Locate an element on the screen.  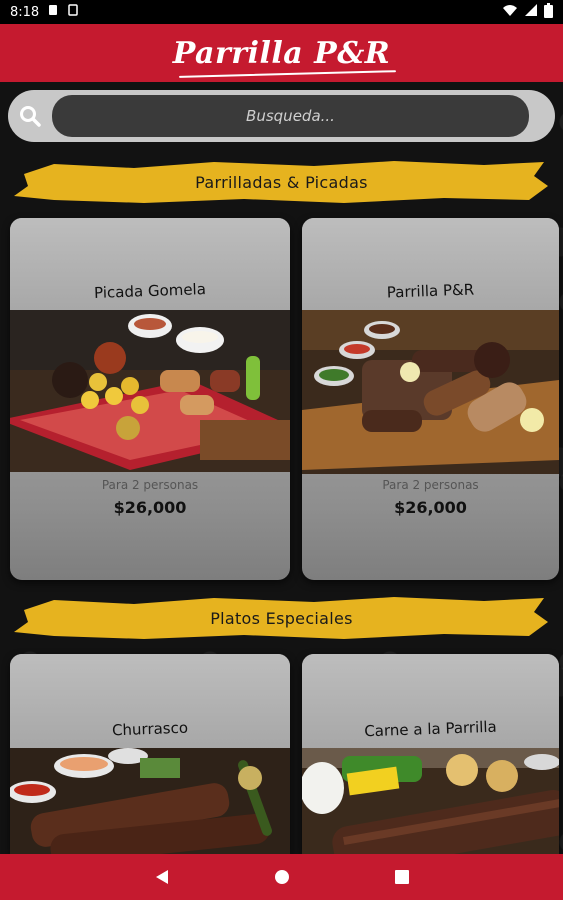
menu-card-churrasco: Churrasco is located at coordinates (150, 754).